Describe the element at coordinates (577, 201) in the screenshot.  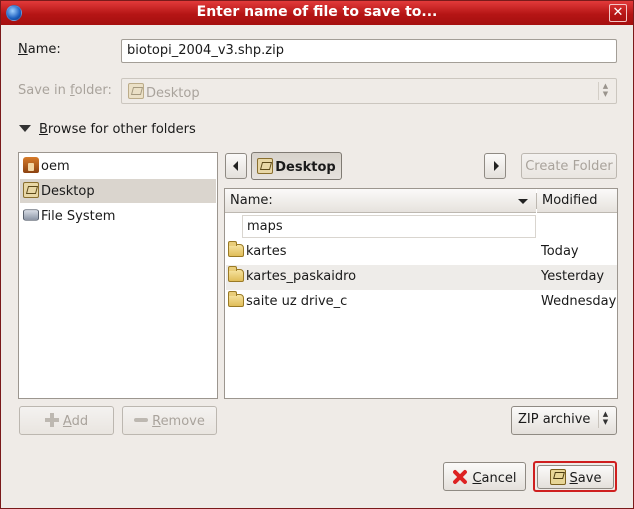
I see `column-header-modified: Modified` at that location.